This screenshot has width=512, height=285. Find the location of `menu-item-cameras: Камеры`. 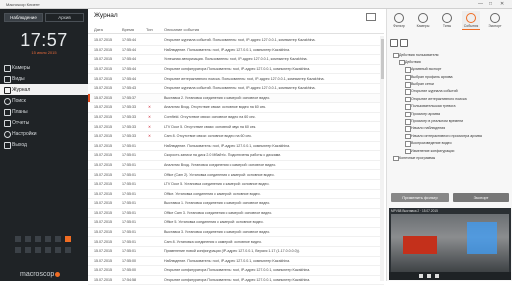

menu-item-cameras: Камеры is located at coordinates (44, 67).